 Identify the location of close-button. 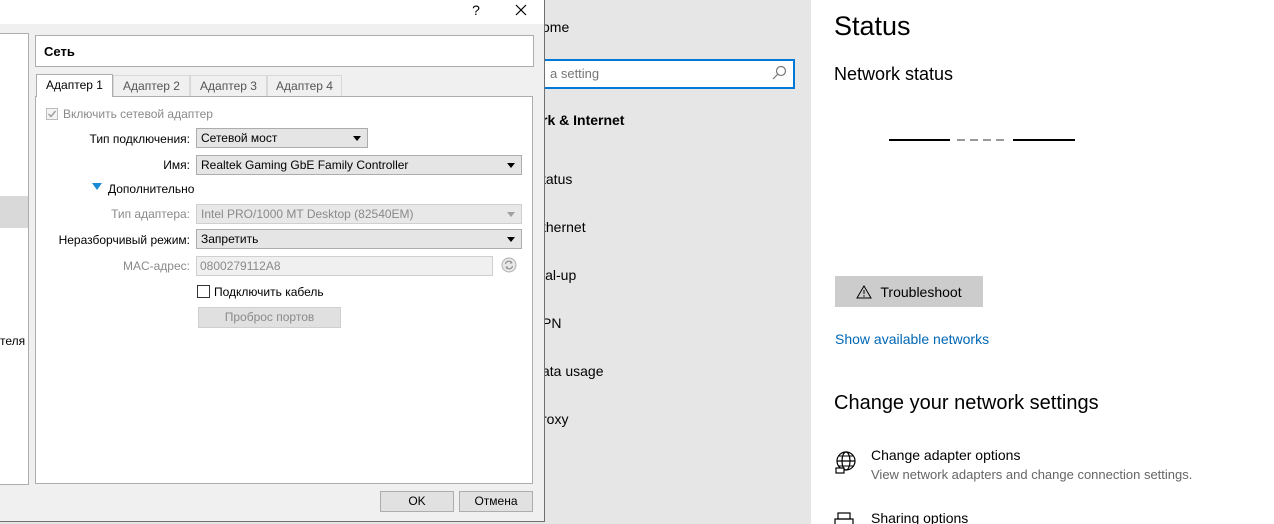
(521, 10).